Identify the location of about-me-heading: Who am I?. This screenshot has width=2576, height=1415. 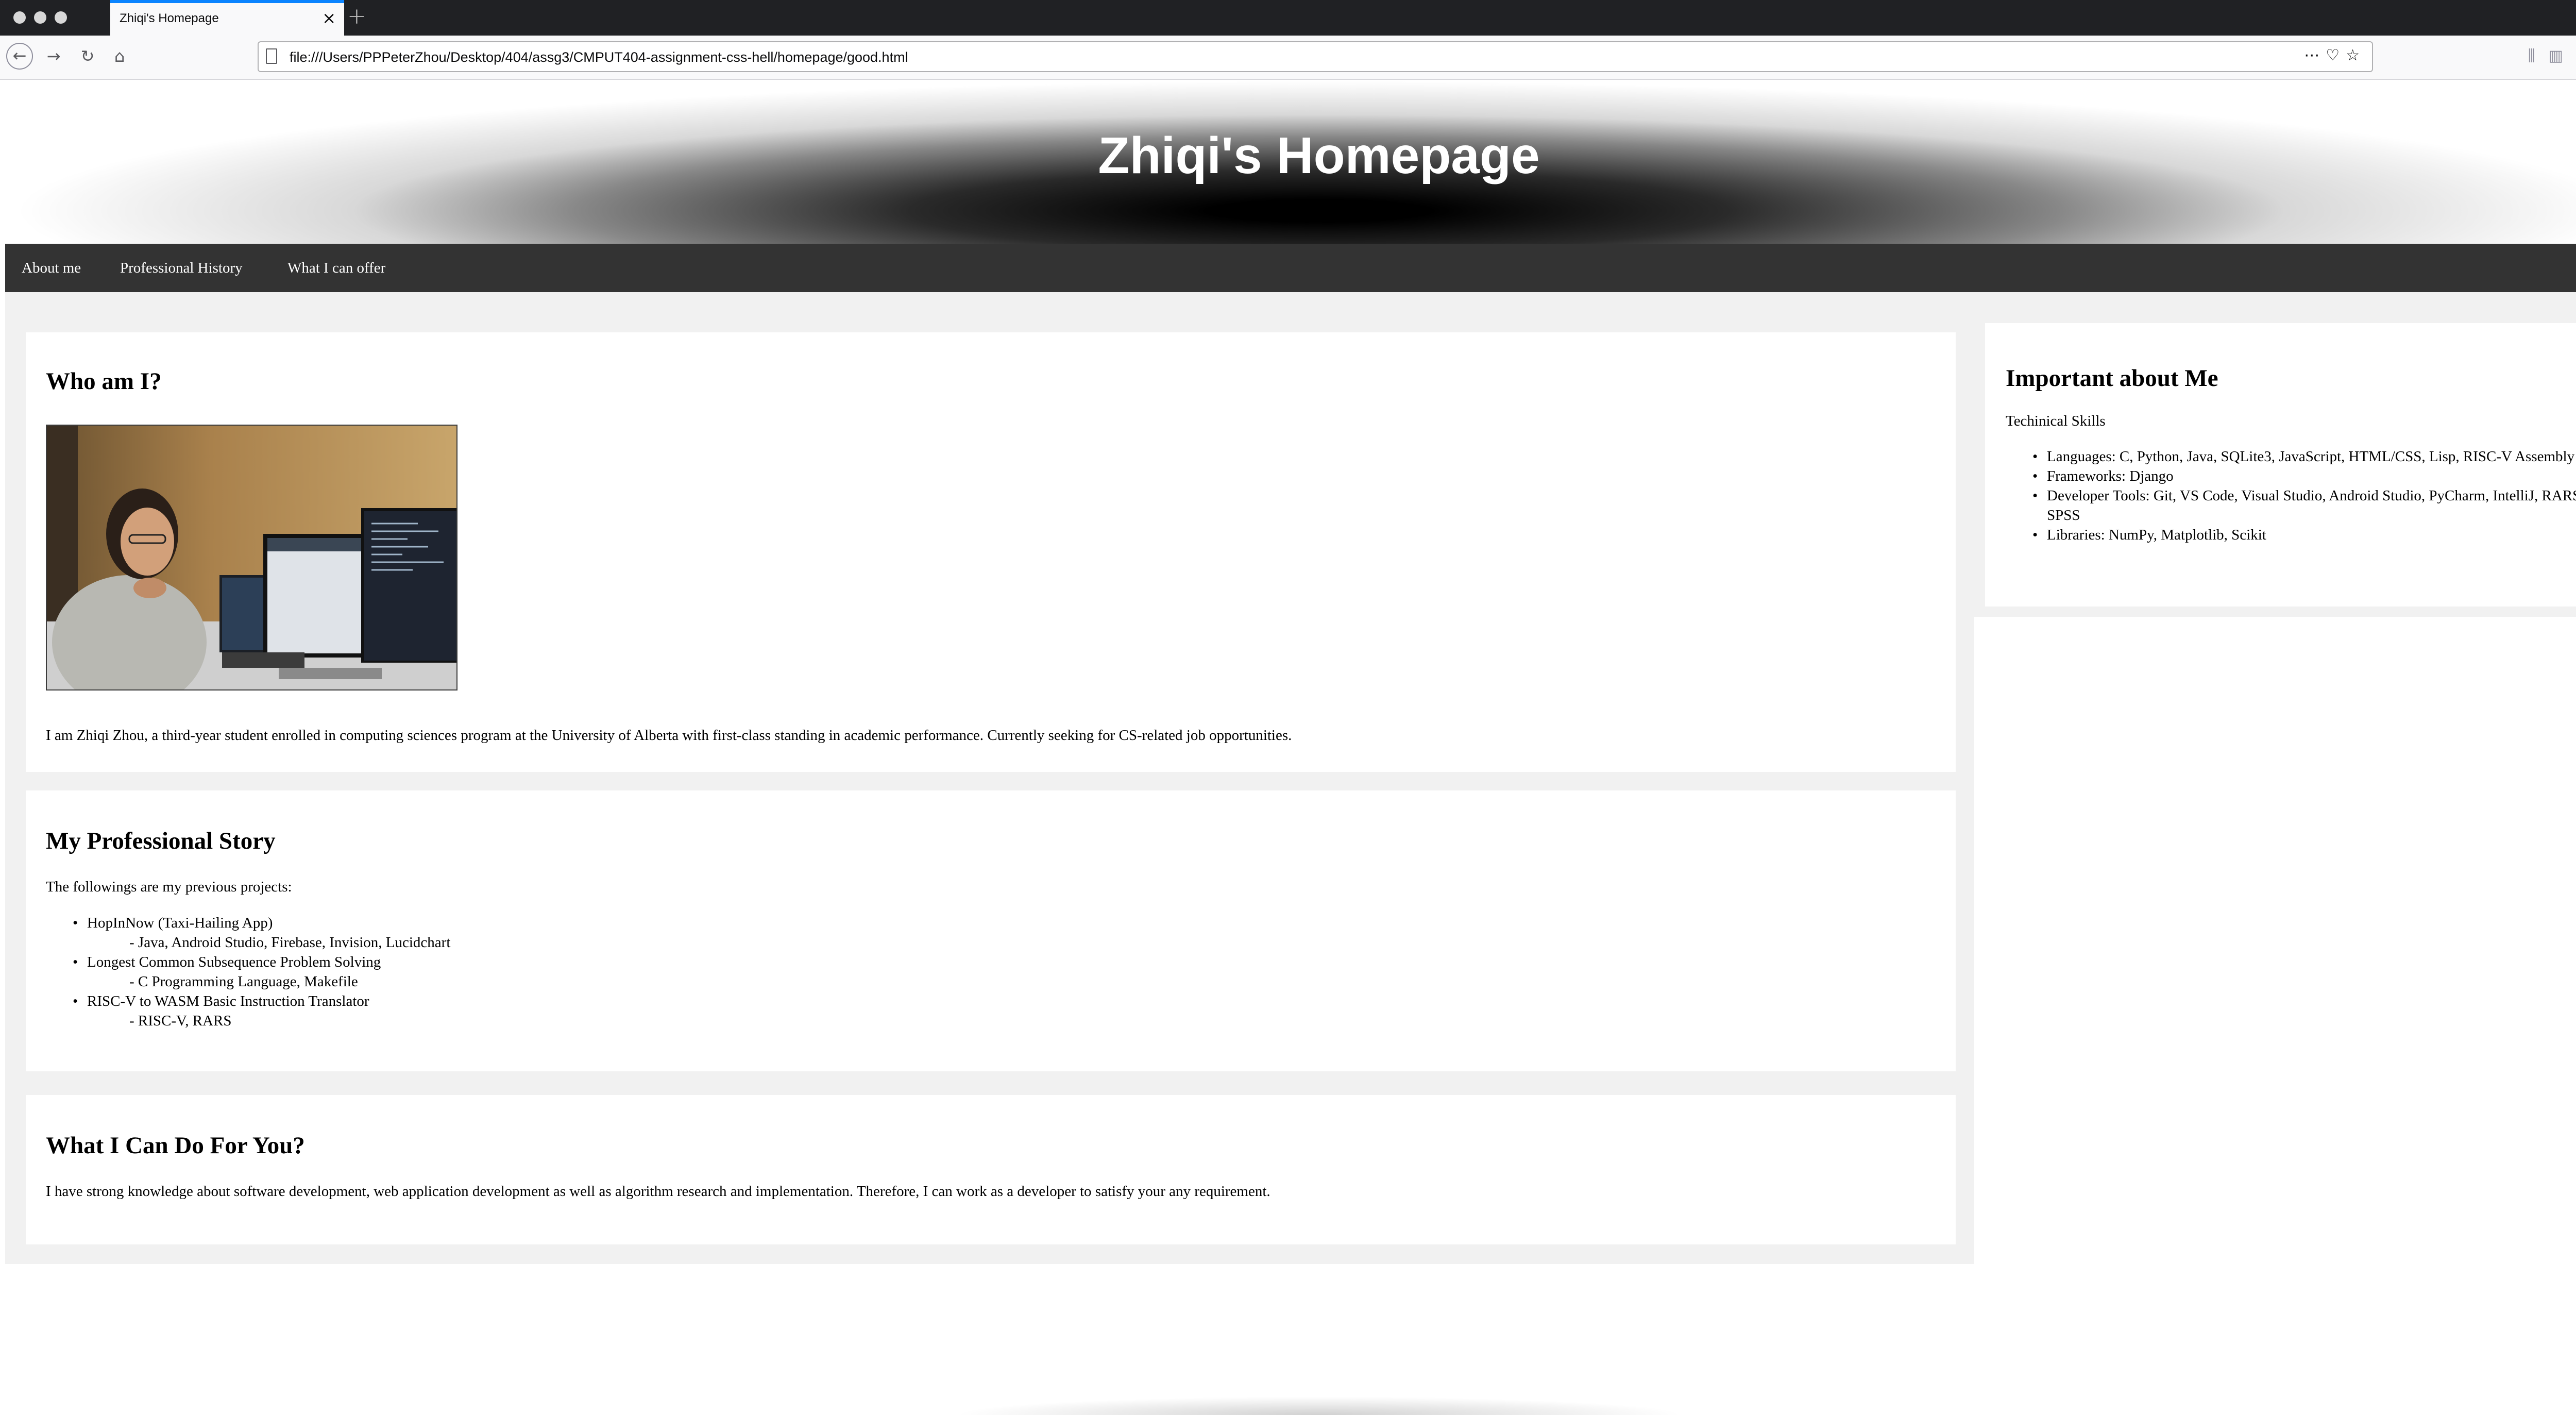
(104, 381).